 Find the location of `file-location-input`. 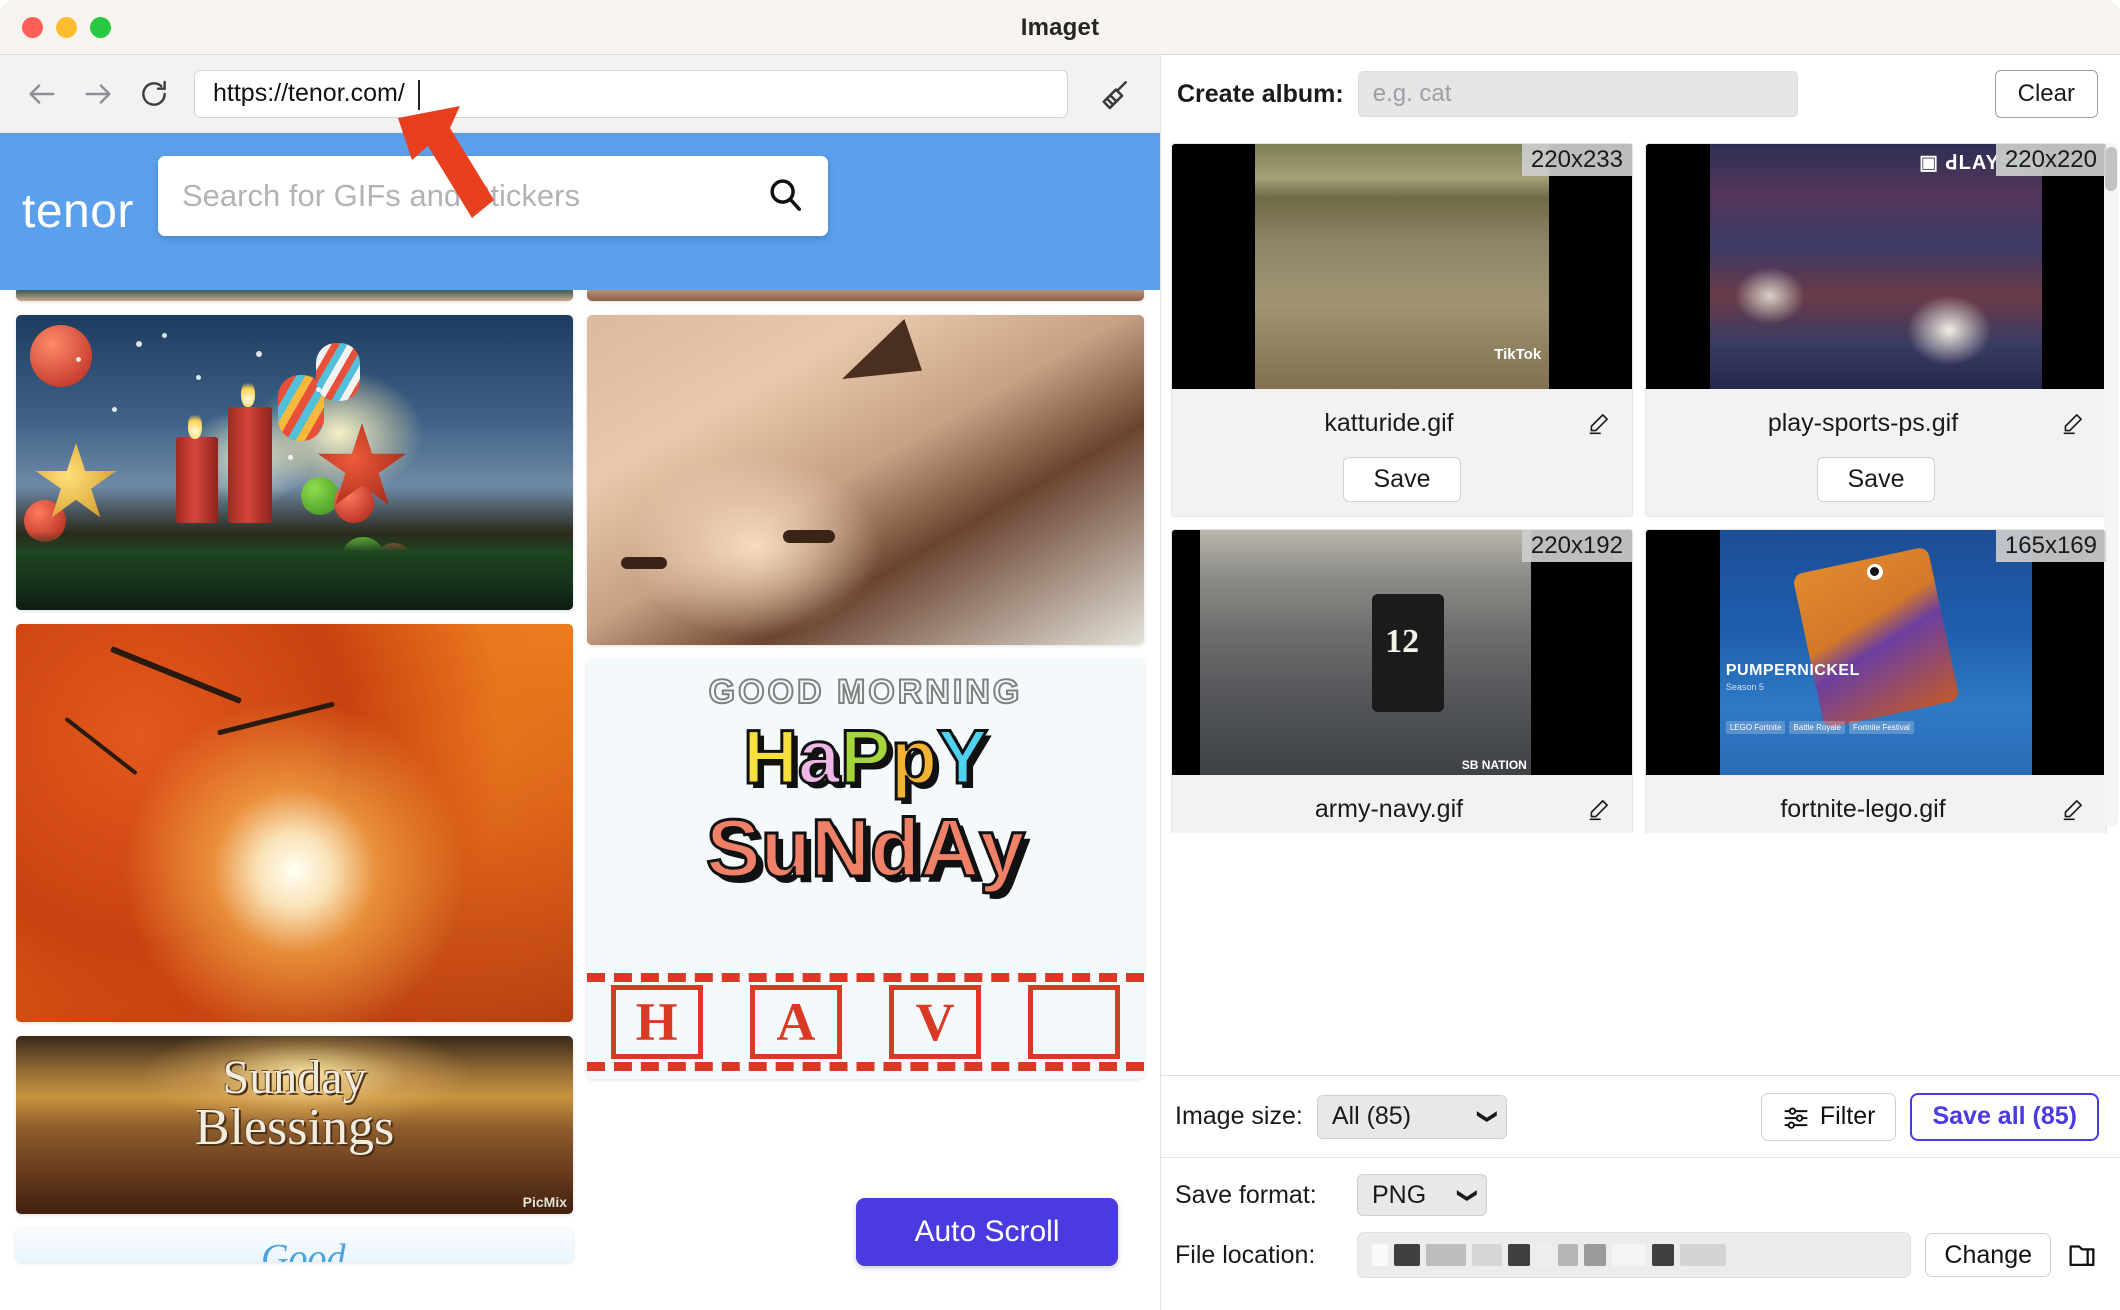

file-location-input is located at coordinates (1634, 1255).